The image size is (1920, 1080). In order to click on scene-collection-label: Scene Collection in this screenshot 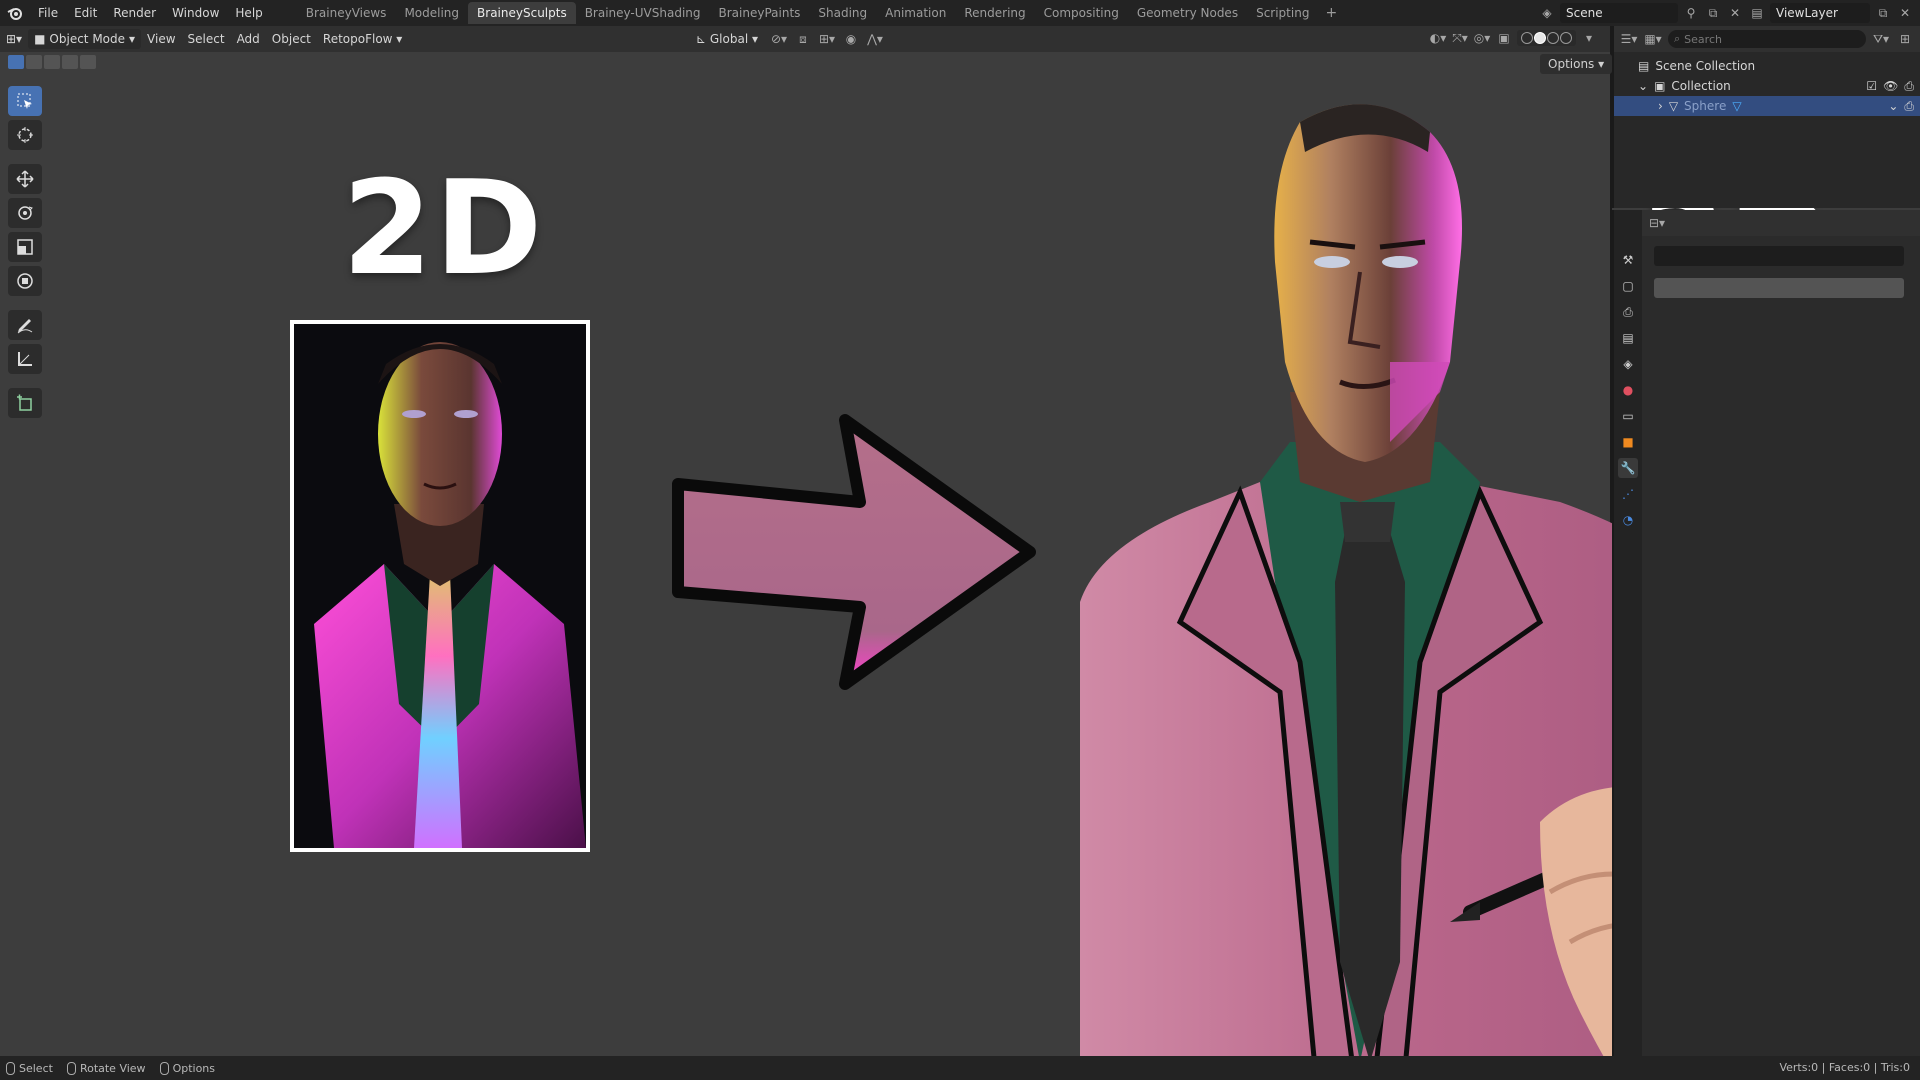, I will do `click(1705, 66)`.